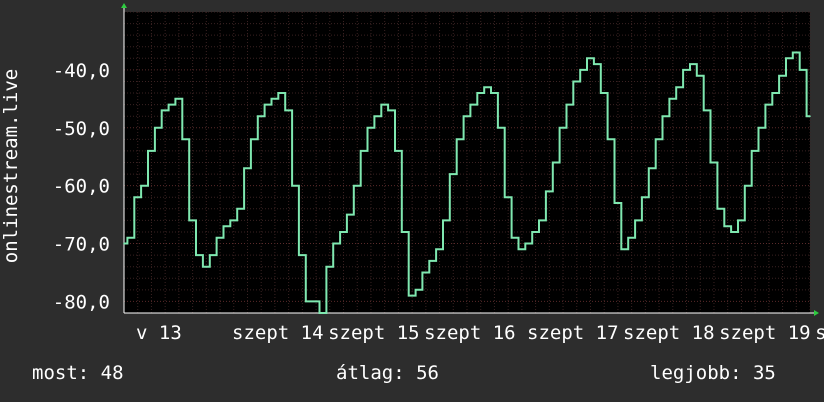  I want to click on y-tick-label: -70,0, so click(81, 245).